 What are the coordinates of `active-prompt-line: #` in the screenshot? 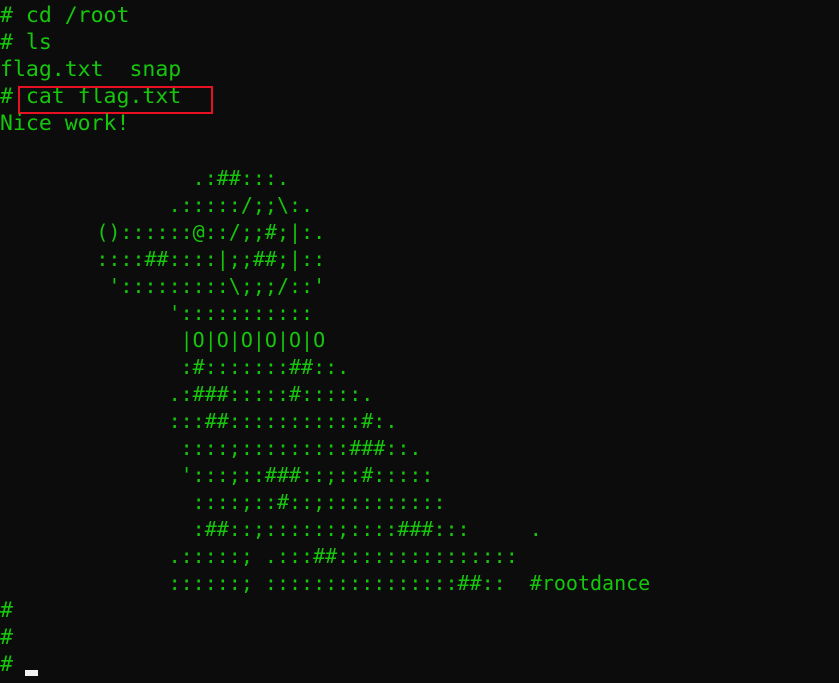 It's located at (6, 664).